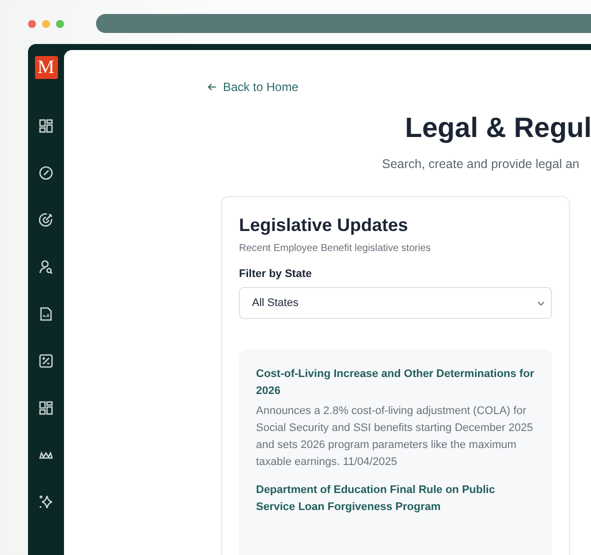 The image size is (591, 555). Describe the element at coordinates (395, 383) in the screenshot. I see `story-title: Cost-of-Living Increase and Other Determinations for 2026` at that location.